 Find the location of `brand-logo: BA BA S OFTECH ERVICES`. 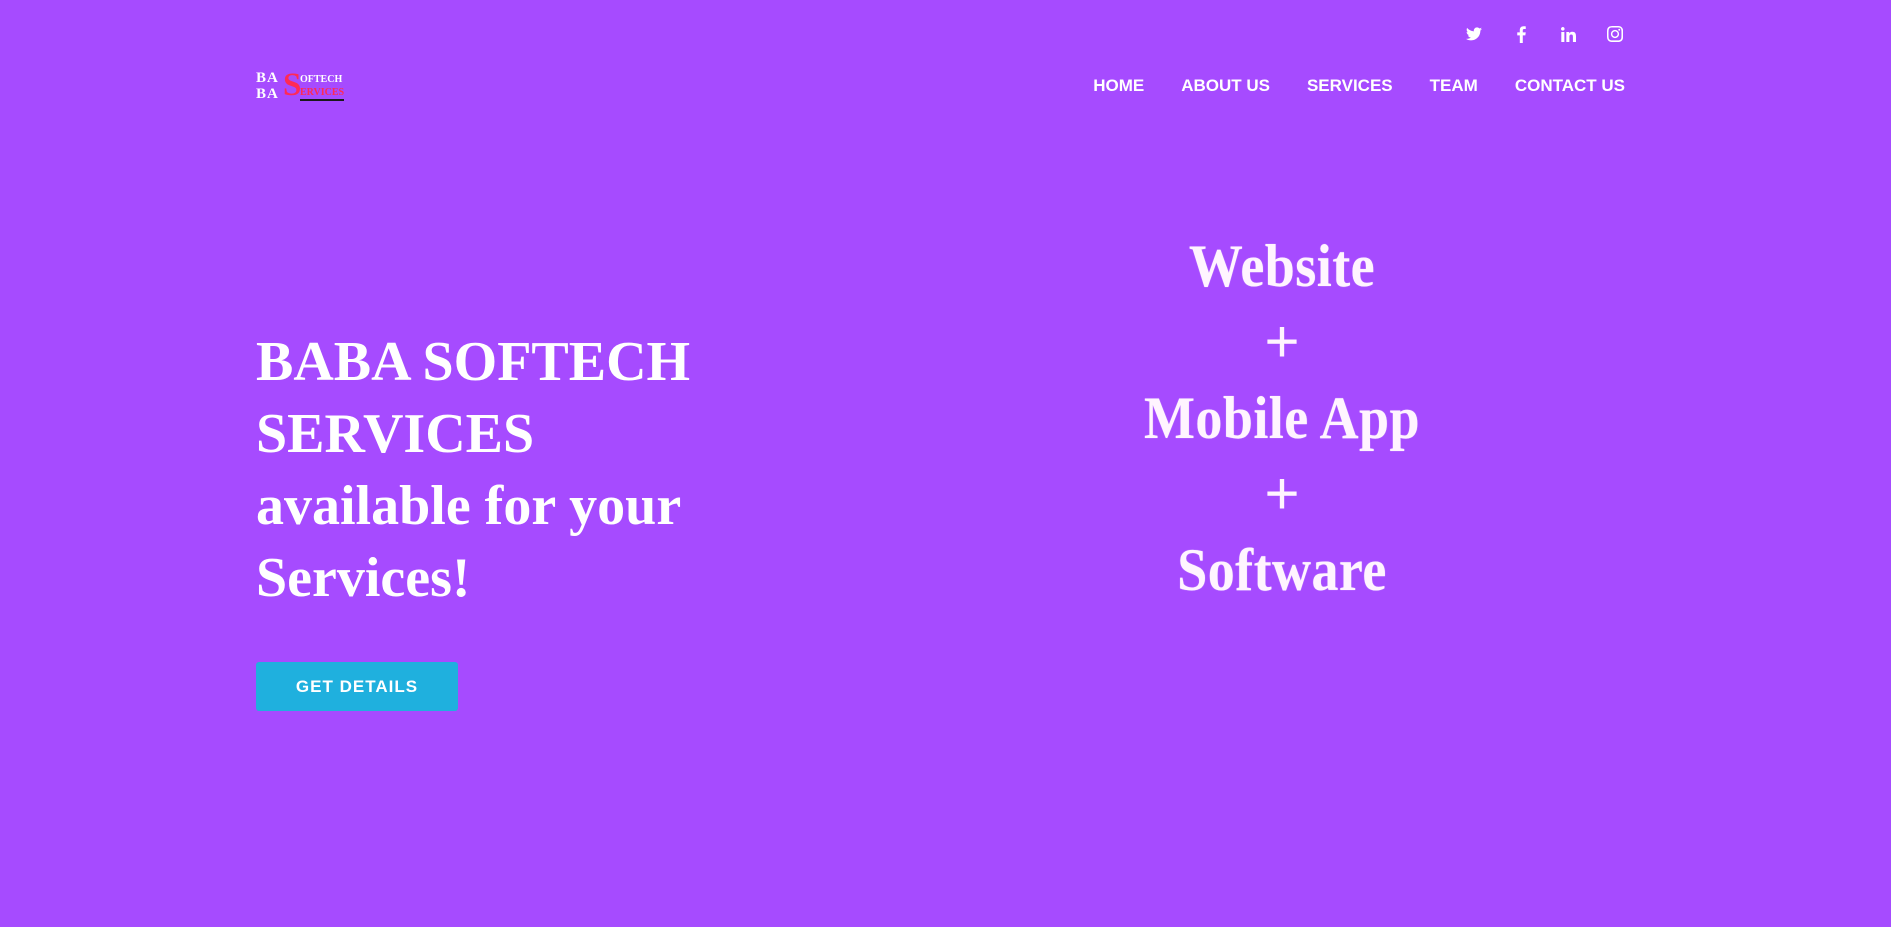

brand-logo: BA BA S OFTECH ERVICES is located at coordinates (304, 85).